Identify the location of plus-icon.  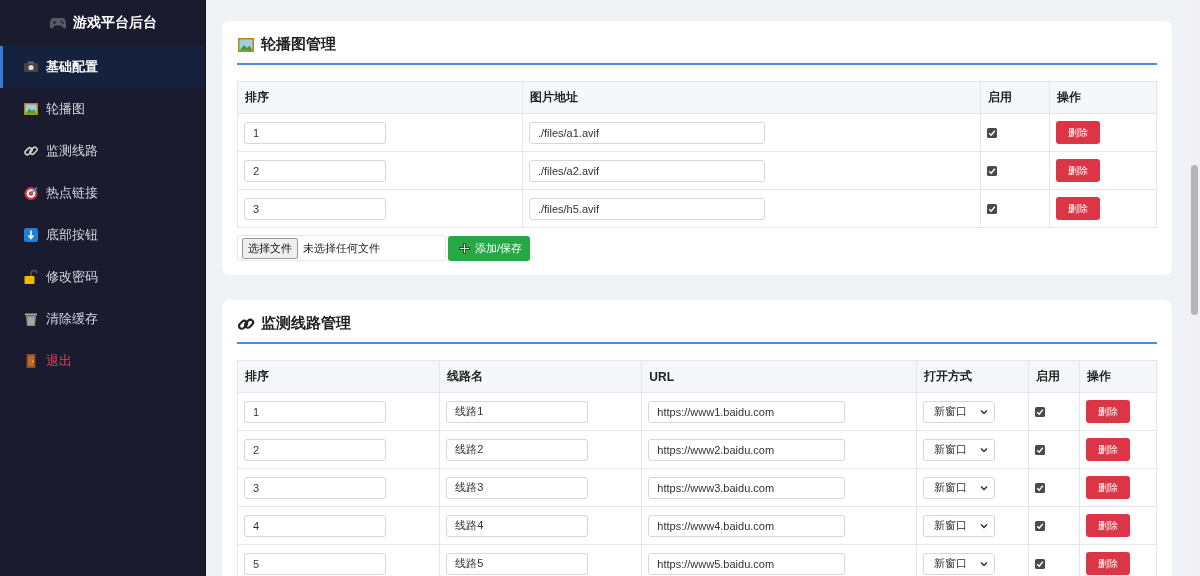
(464, 248).